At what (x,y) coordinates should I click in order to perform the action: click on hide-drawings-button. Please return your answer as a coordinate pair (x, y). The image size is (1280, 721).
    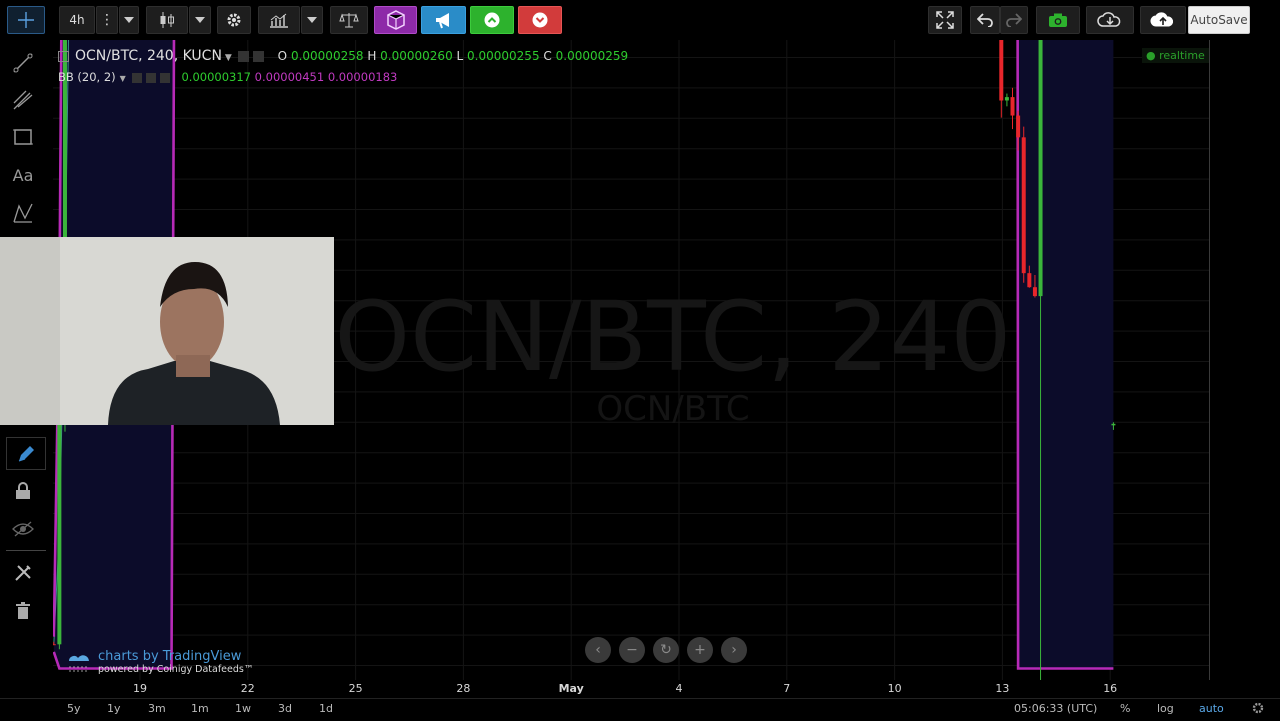
    Looking at the image, I should click on (23, 529).